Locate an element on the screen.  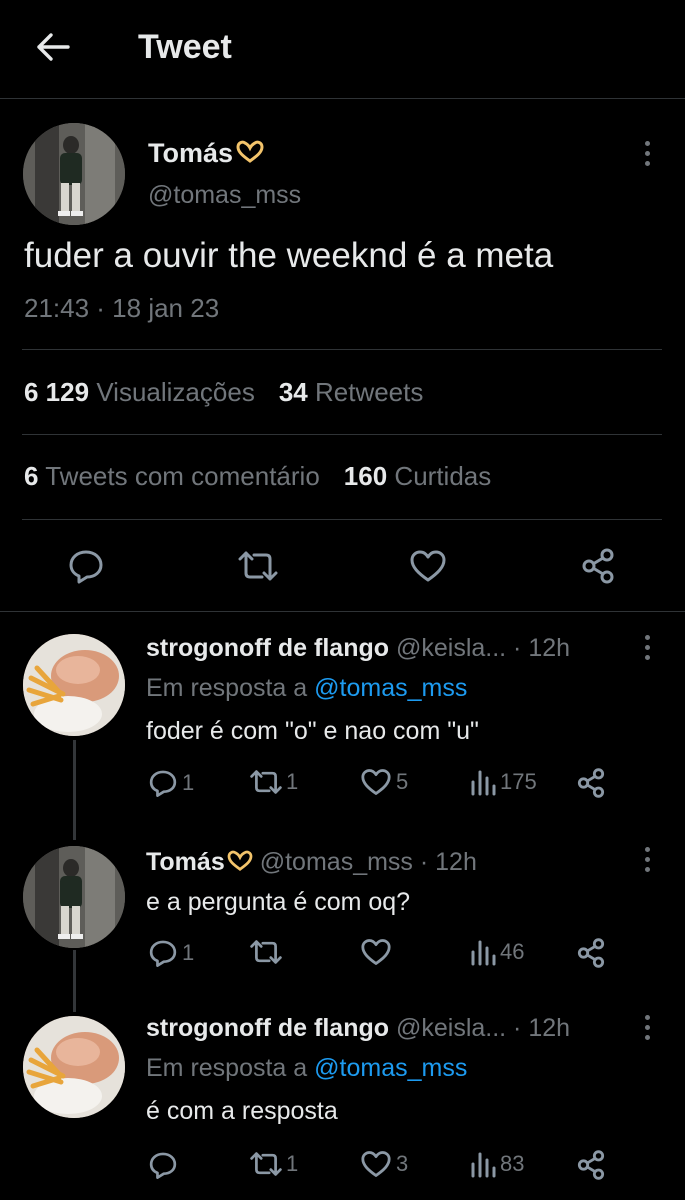
stats-row-views-retweets: 6 129 Visualizações 34 Retweets is located at coordinates (223, 392).